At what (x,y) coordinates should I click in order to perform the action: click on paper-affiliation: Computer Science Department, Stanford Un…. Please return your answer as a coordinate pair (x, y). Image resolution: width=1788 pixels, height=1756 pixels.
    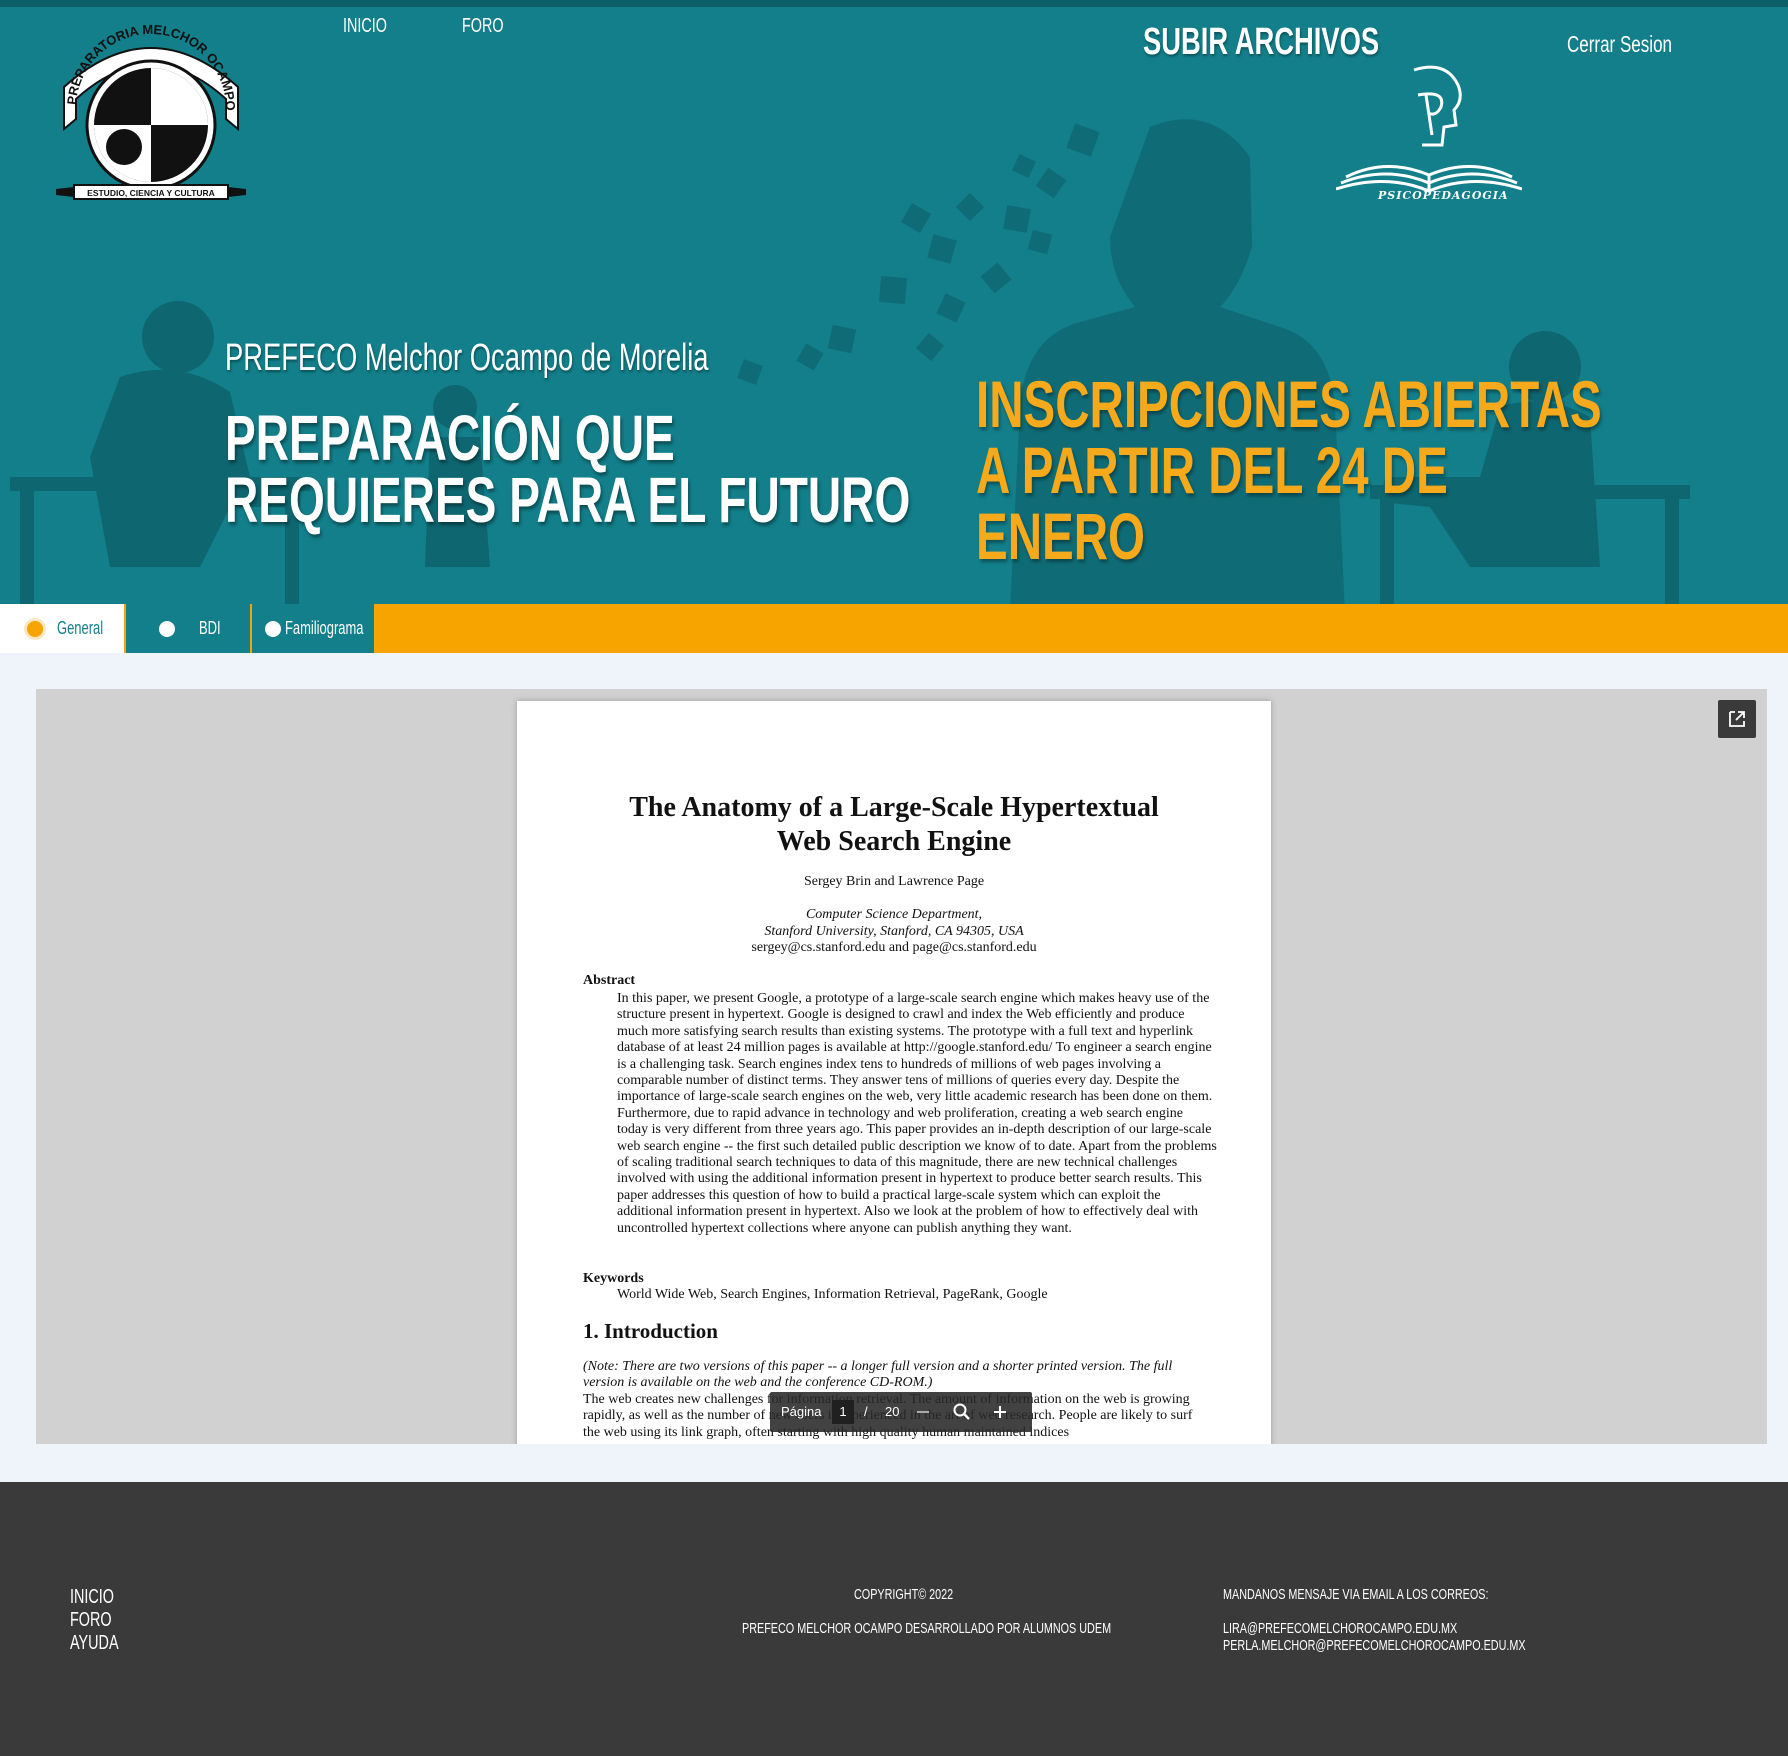
    Looking at the image, I should click on (894, 932).